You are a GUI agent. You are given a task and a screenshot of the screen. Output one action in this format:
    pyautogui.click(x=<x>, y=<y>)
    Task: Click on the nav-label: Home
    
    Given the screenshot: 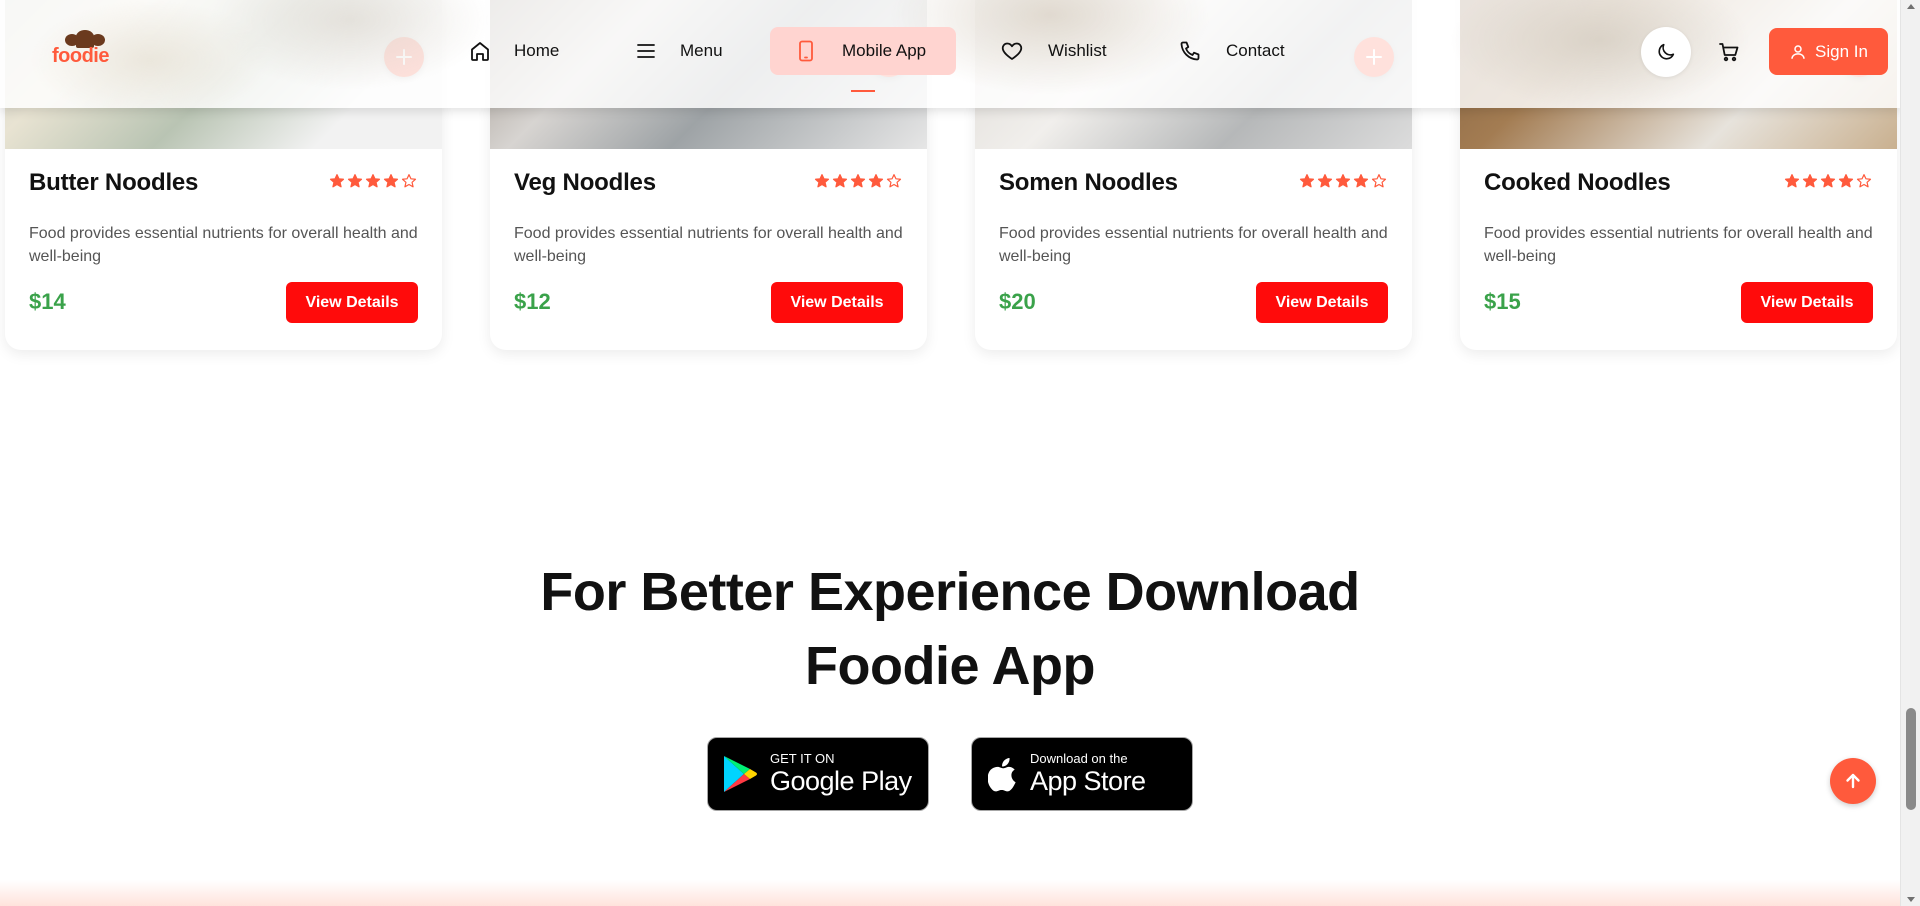 What is the action you would take?
    pyautogui.click(x=537, y=50)
    